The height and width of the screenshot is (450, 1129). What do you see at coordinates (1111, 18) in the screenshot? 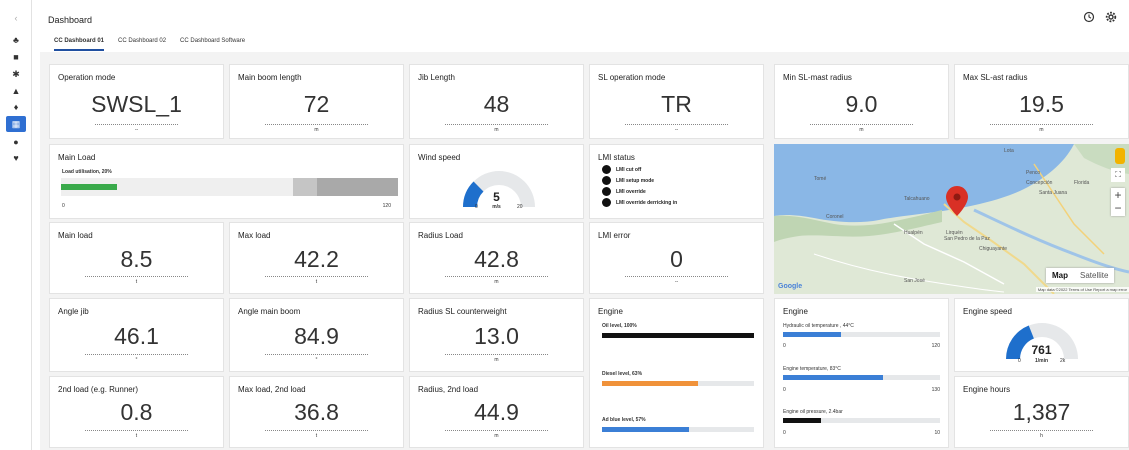
I see `gear-icon` at bounding box center [1111, 18].